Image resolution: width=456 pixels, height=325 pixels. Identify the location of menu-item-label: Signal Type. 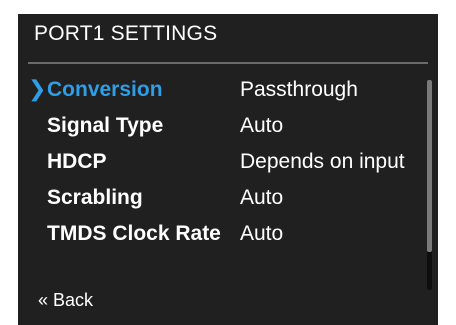
(105, 125).